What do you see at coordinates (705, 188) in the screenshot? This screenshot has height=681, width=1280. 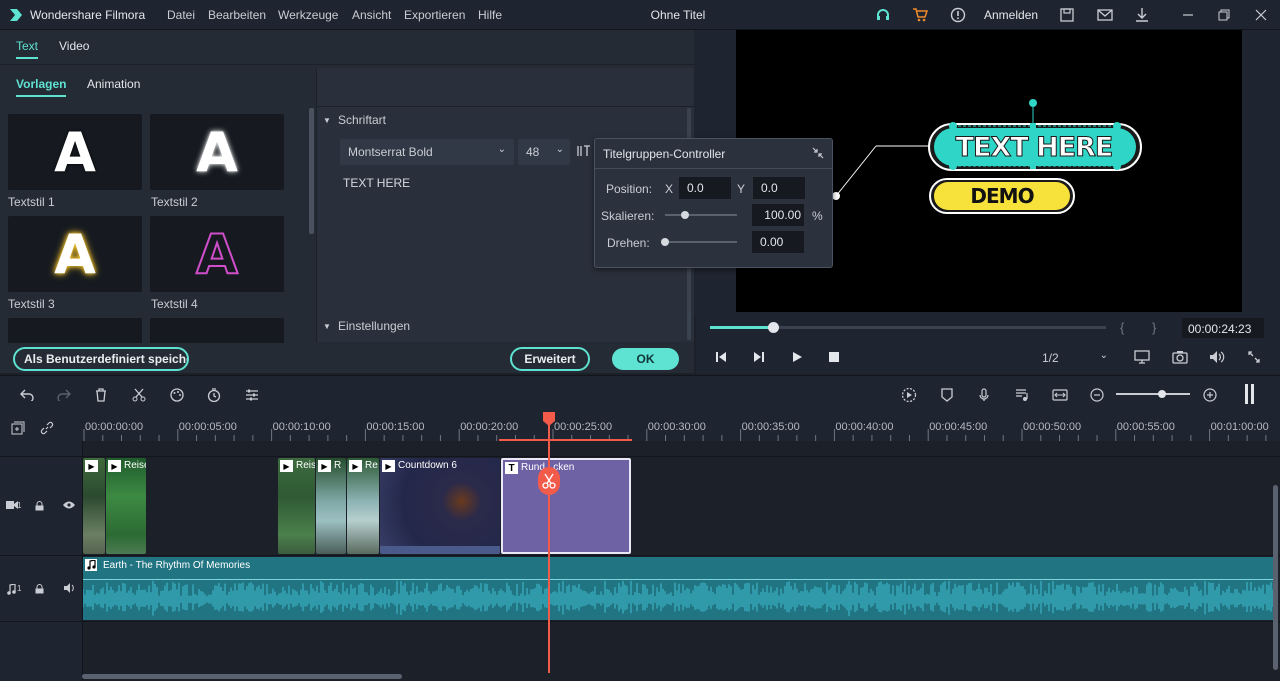 I see `position-x-input: 0.0` at bounding box center [705, 188].